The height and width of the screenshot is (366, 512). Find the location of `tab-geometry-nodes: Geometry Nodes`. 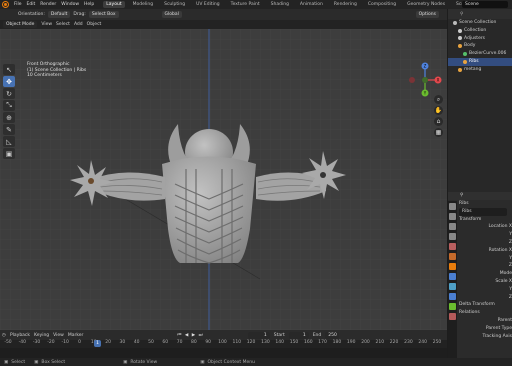

tab-geometry-nodes: Geometry Nodes is located at coordinates (426, 4).